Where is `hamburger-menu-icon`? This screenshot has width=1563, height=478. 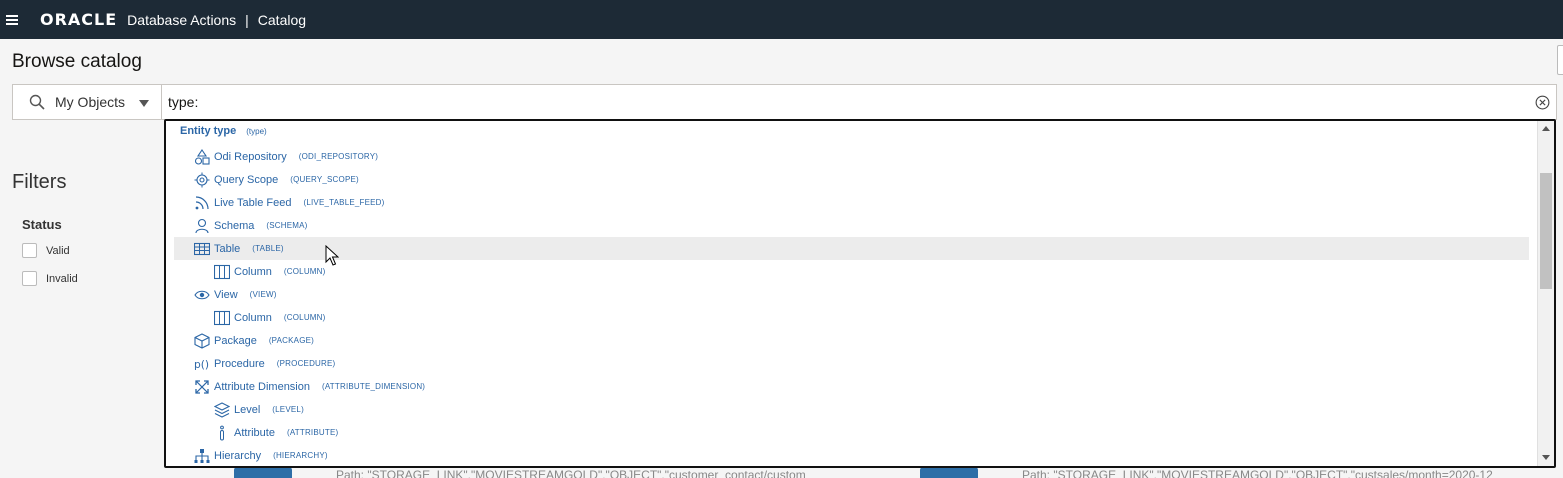 hamburger-menu-icon is located at coordinates (12, 20).